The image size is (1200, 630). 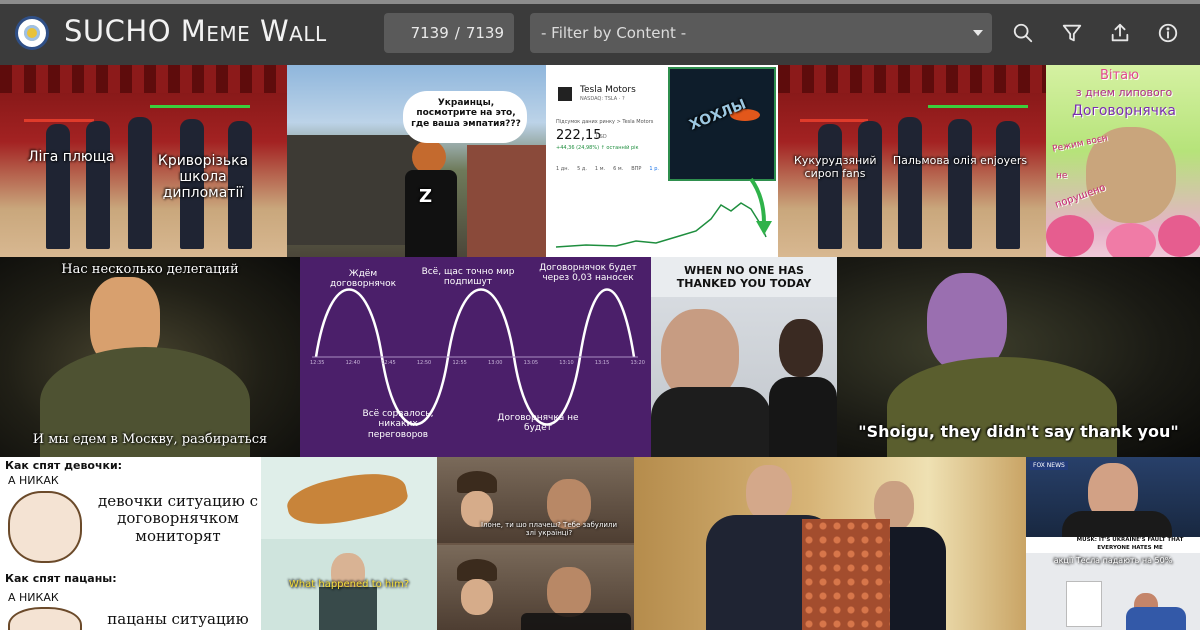 What do you see at coordinates (569, 592) in the screenshot?
I see `man-face` at bounding box center [569, 592].